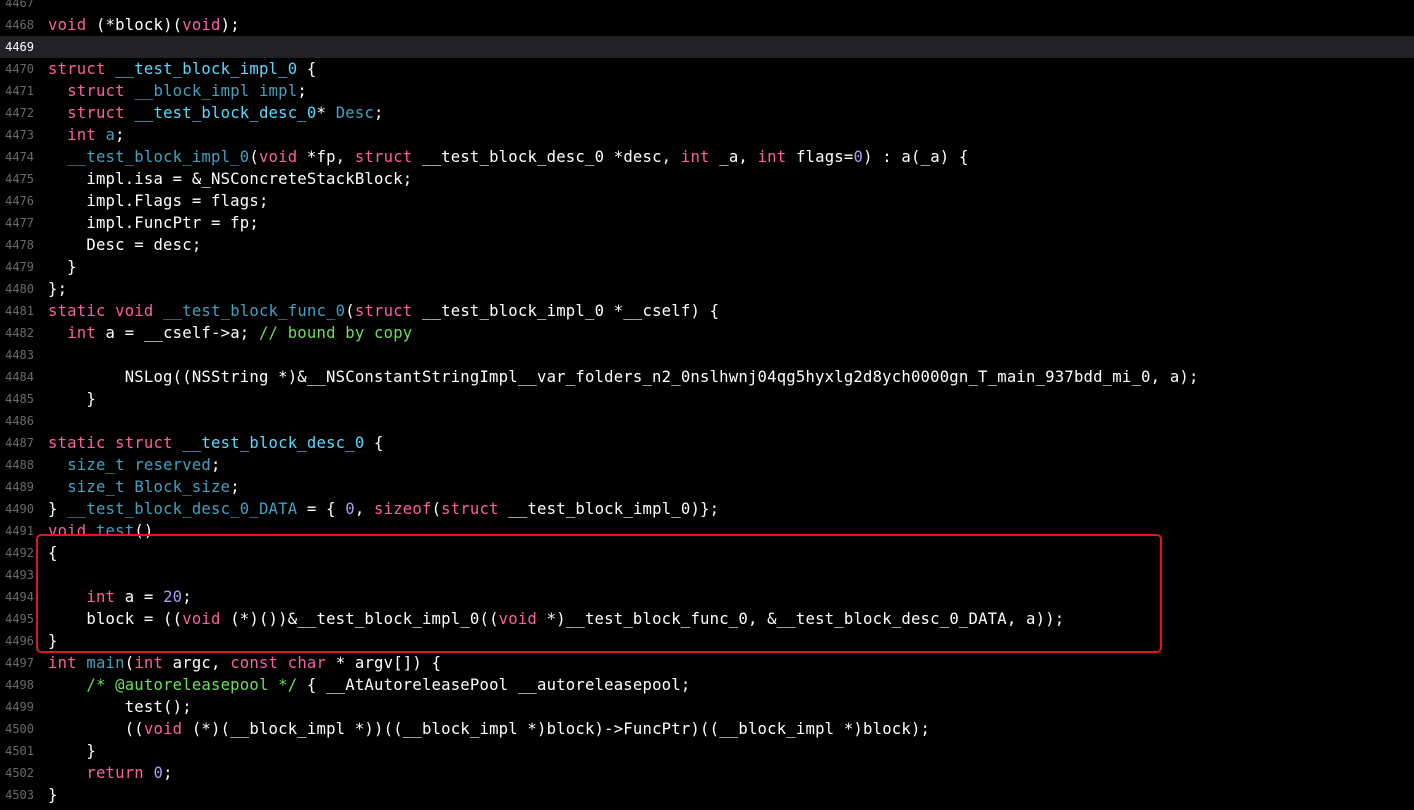  Describe the element at coordinates (19, 91) in the screenshot. I see `line-number: 4471` at that location.